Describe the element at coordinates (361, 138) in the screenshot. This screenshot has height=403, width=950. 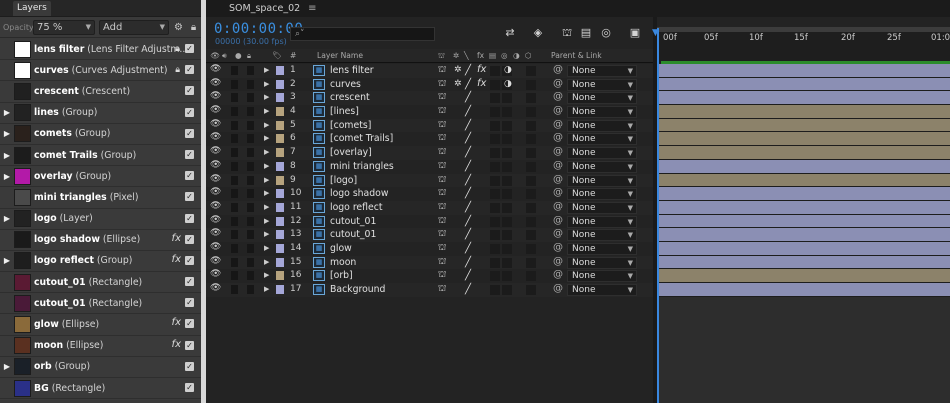
I see `layer-name: [comet Trails]` at that location.